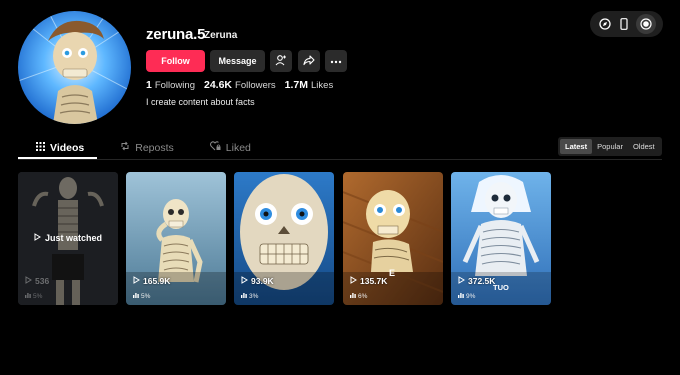 This screenshot has width=680, height=375. Describe the element at coordinates (284, 238) in the screenshot. I see `video-card: 93.9K 3%` at that location.